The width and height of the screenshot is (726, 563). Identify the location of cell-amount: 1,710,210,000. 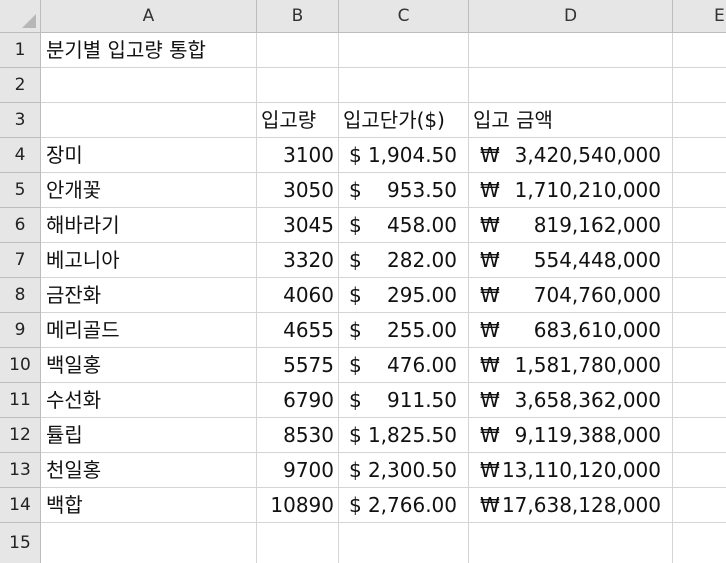
(581, 190).